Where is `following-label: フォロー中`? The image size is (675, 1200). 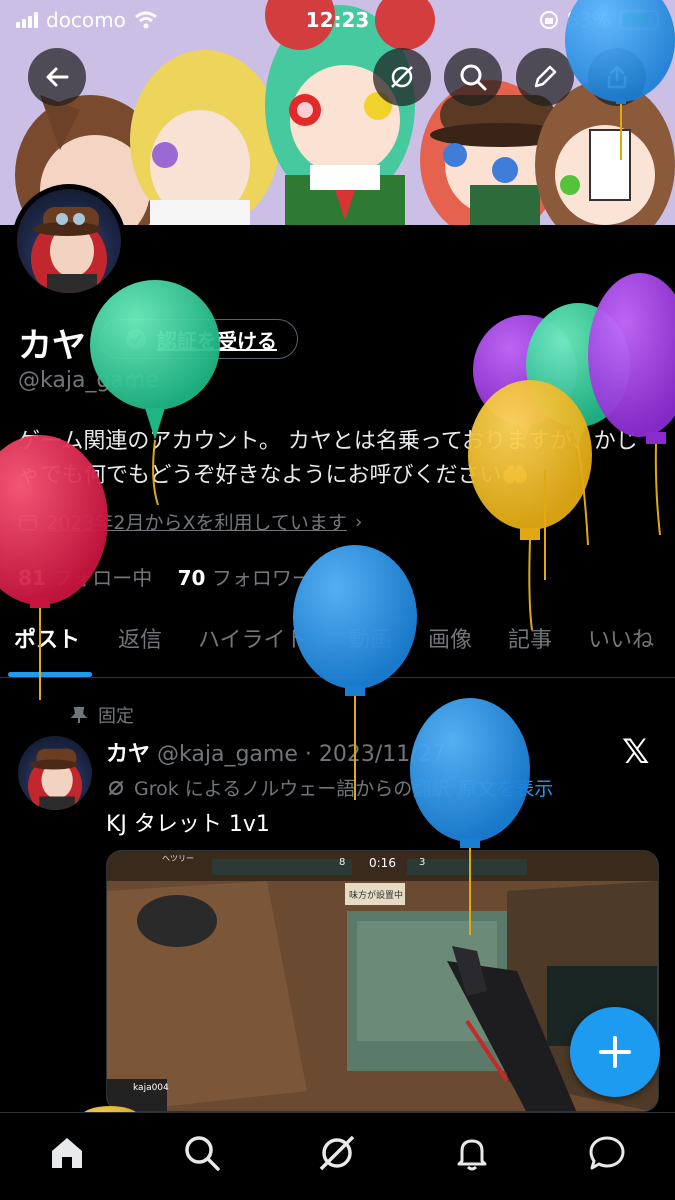 following-label: フォロー中 is located at coordinates (102, 578).